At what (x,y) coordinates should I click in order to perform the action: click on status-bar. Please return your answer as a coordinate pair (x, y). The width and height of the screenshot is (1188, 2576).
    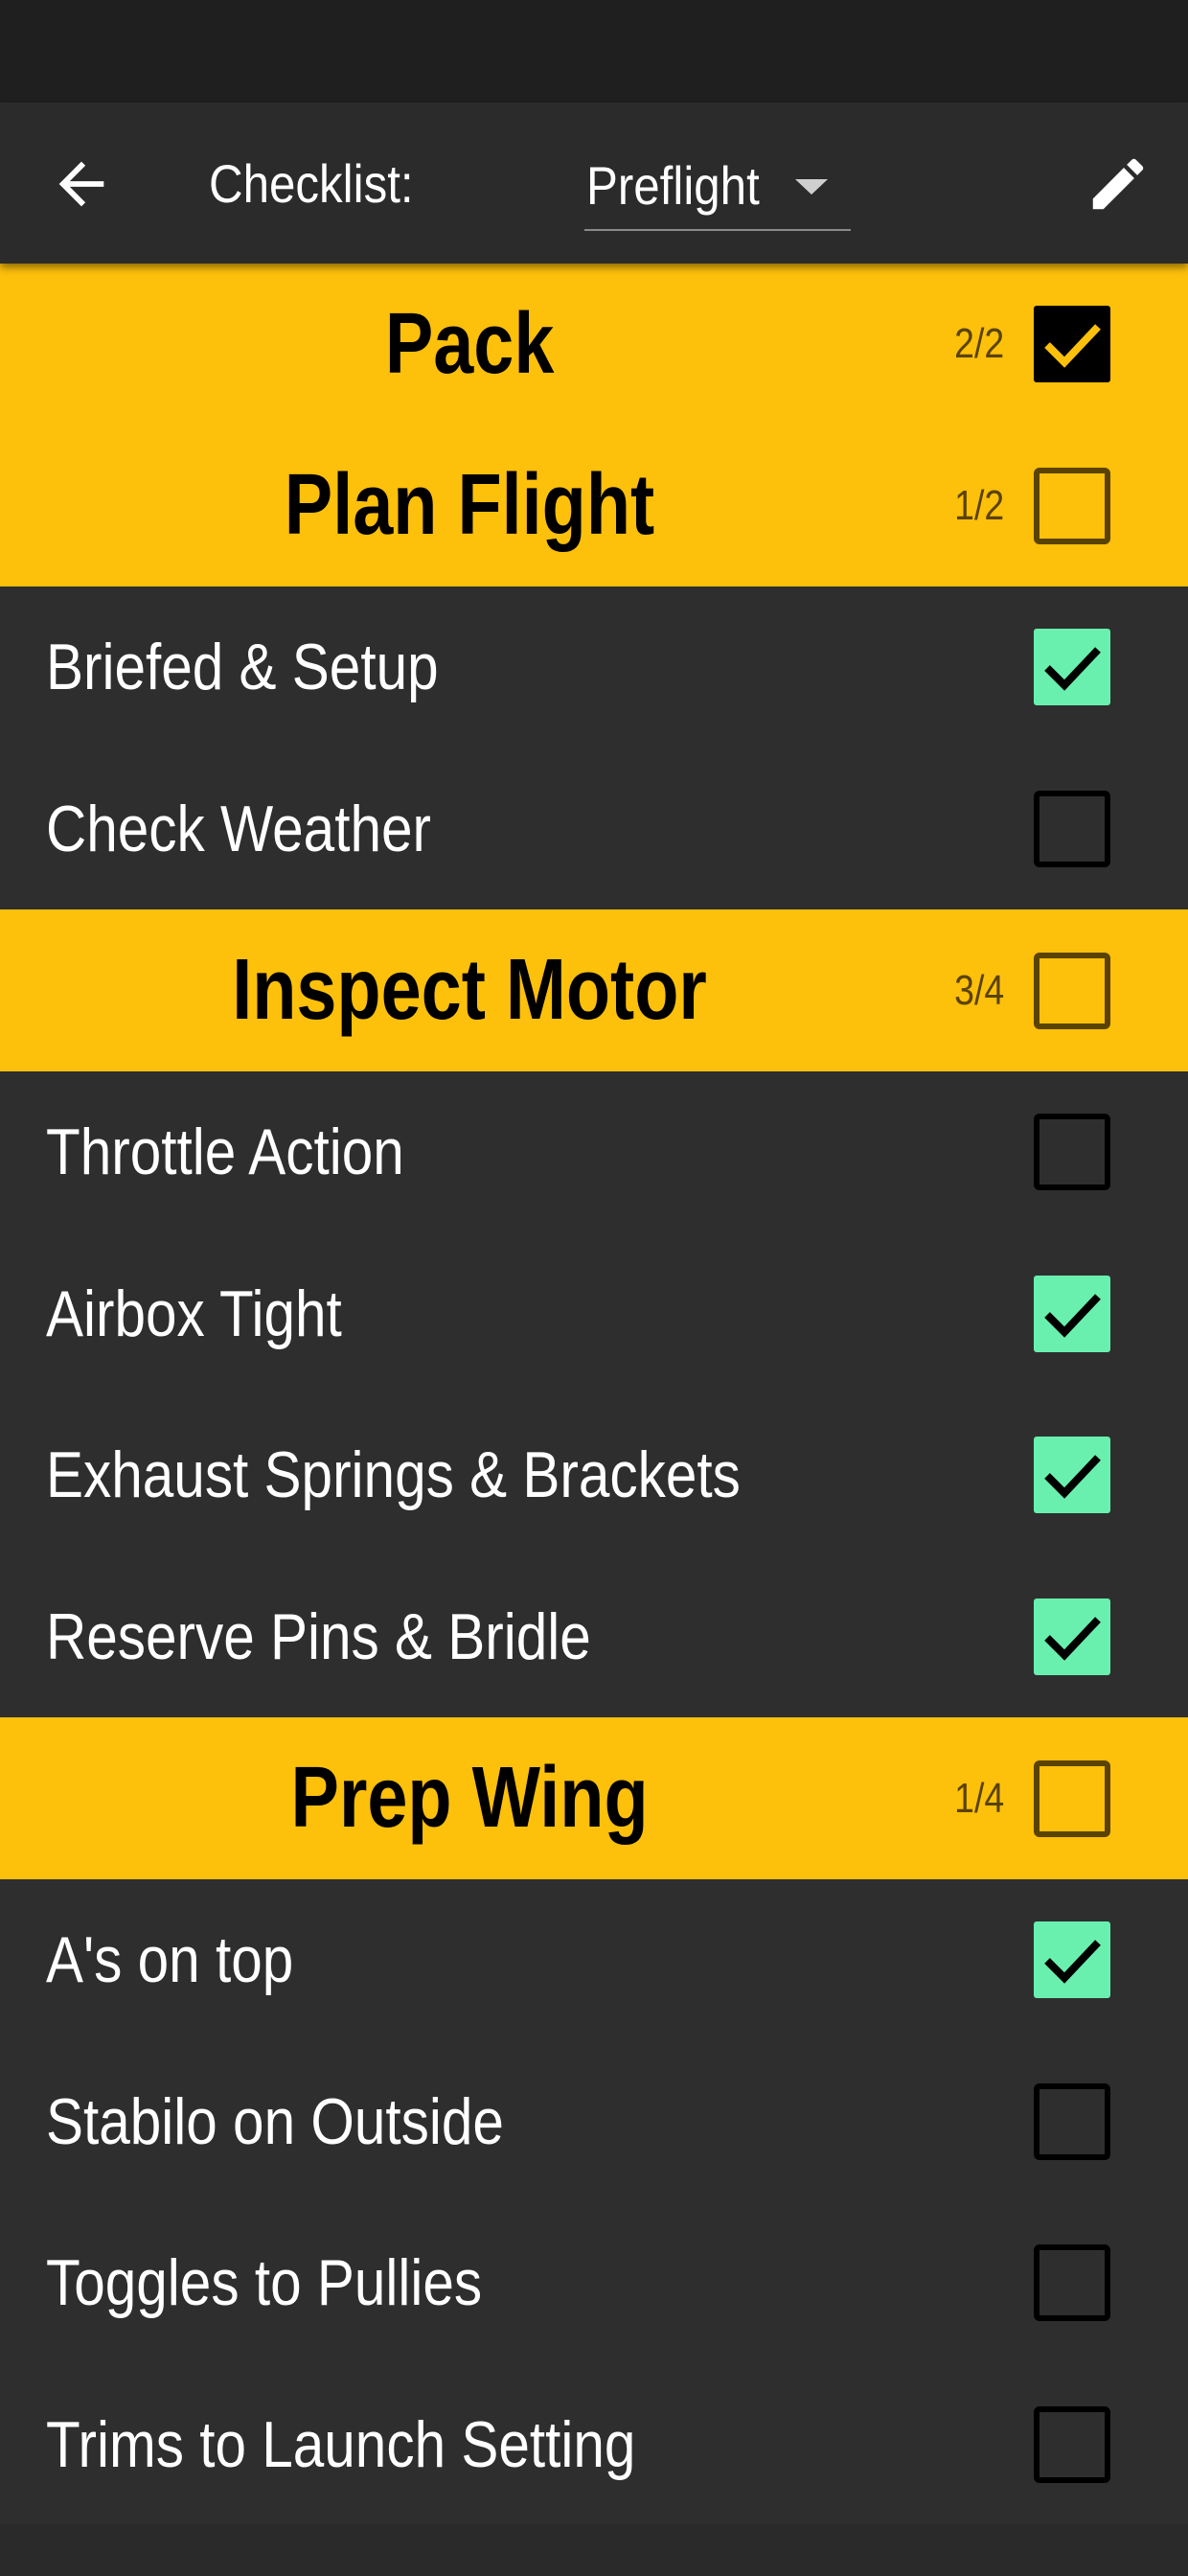
    Looking at the image, I should click on (594, 51).